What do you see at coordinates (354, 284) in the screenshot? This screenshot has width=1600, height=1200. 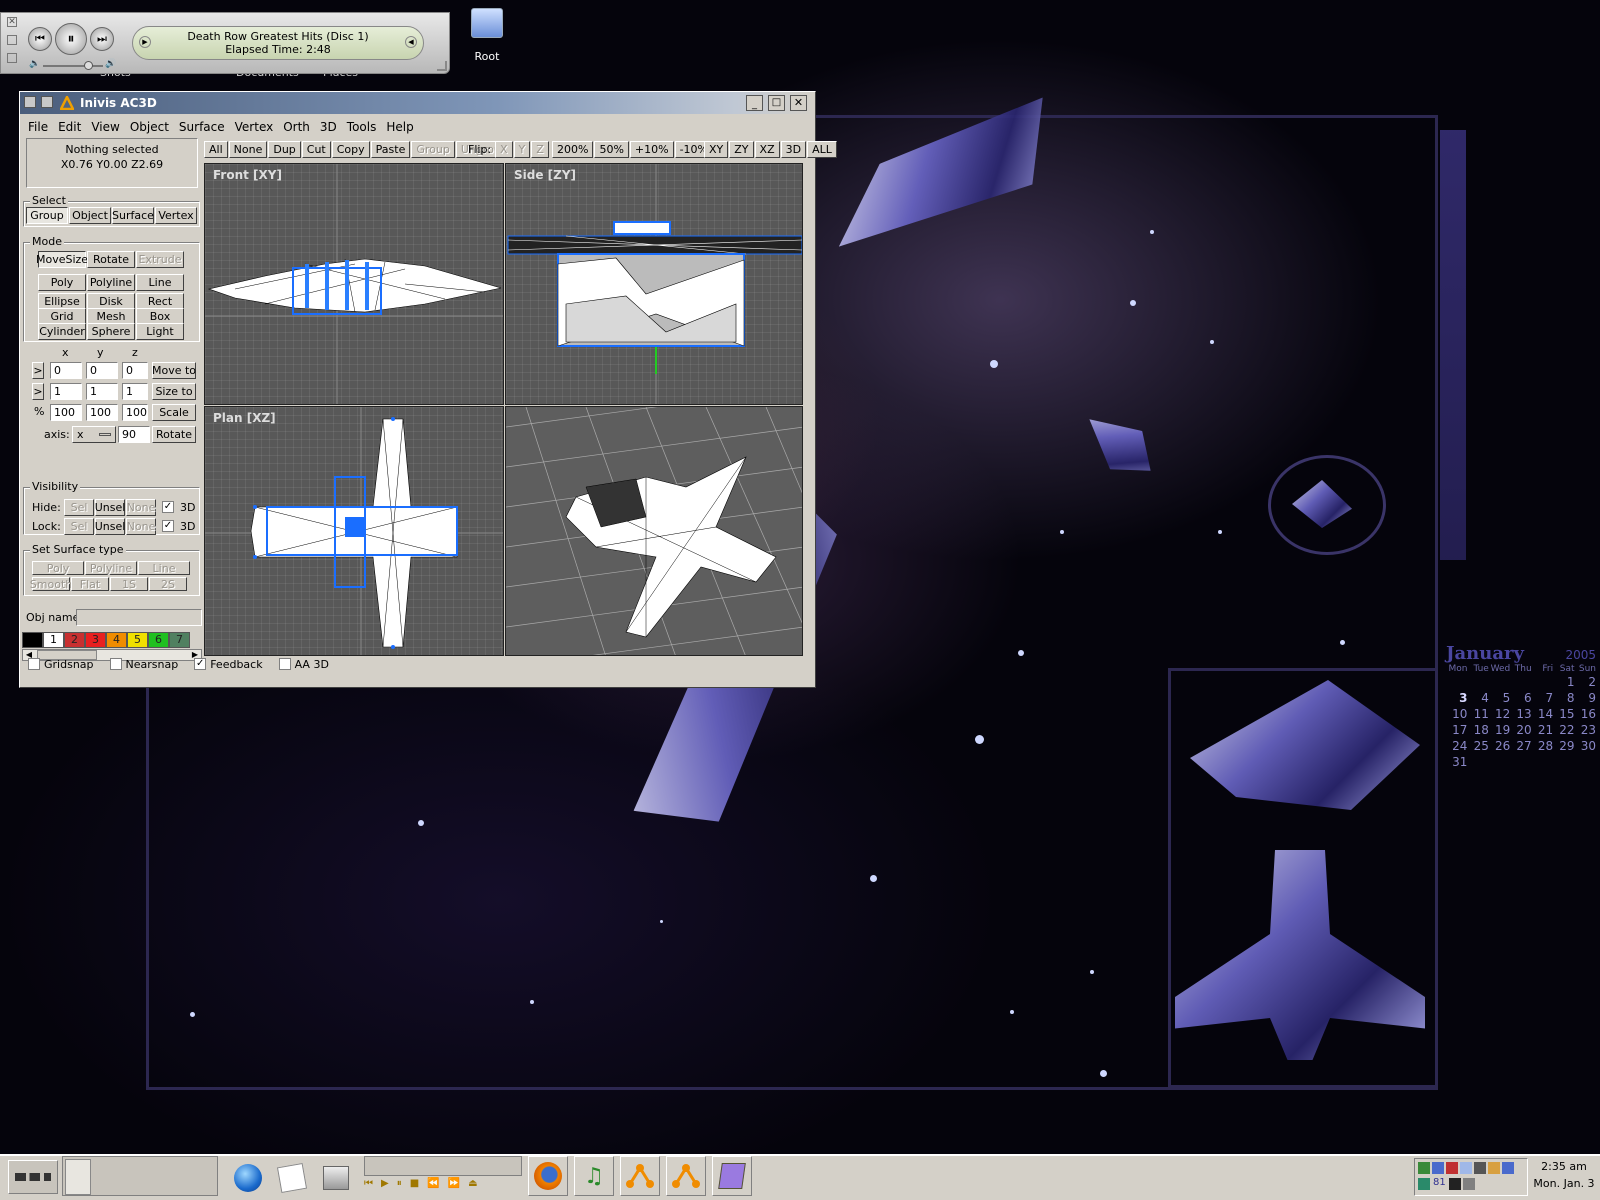 I see `viewport-front: Front [XY]` at bounding box center [354, 284].